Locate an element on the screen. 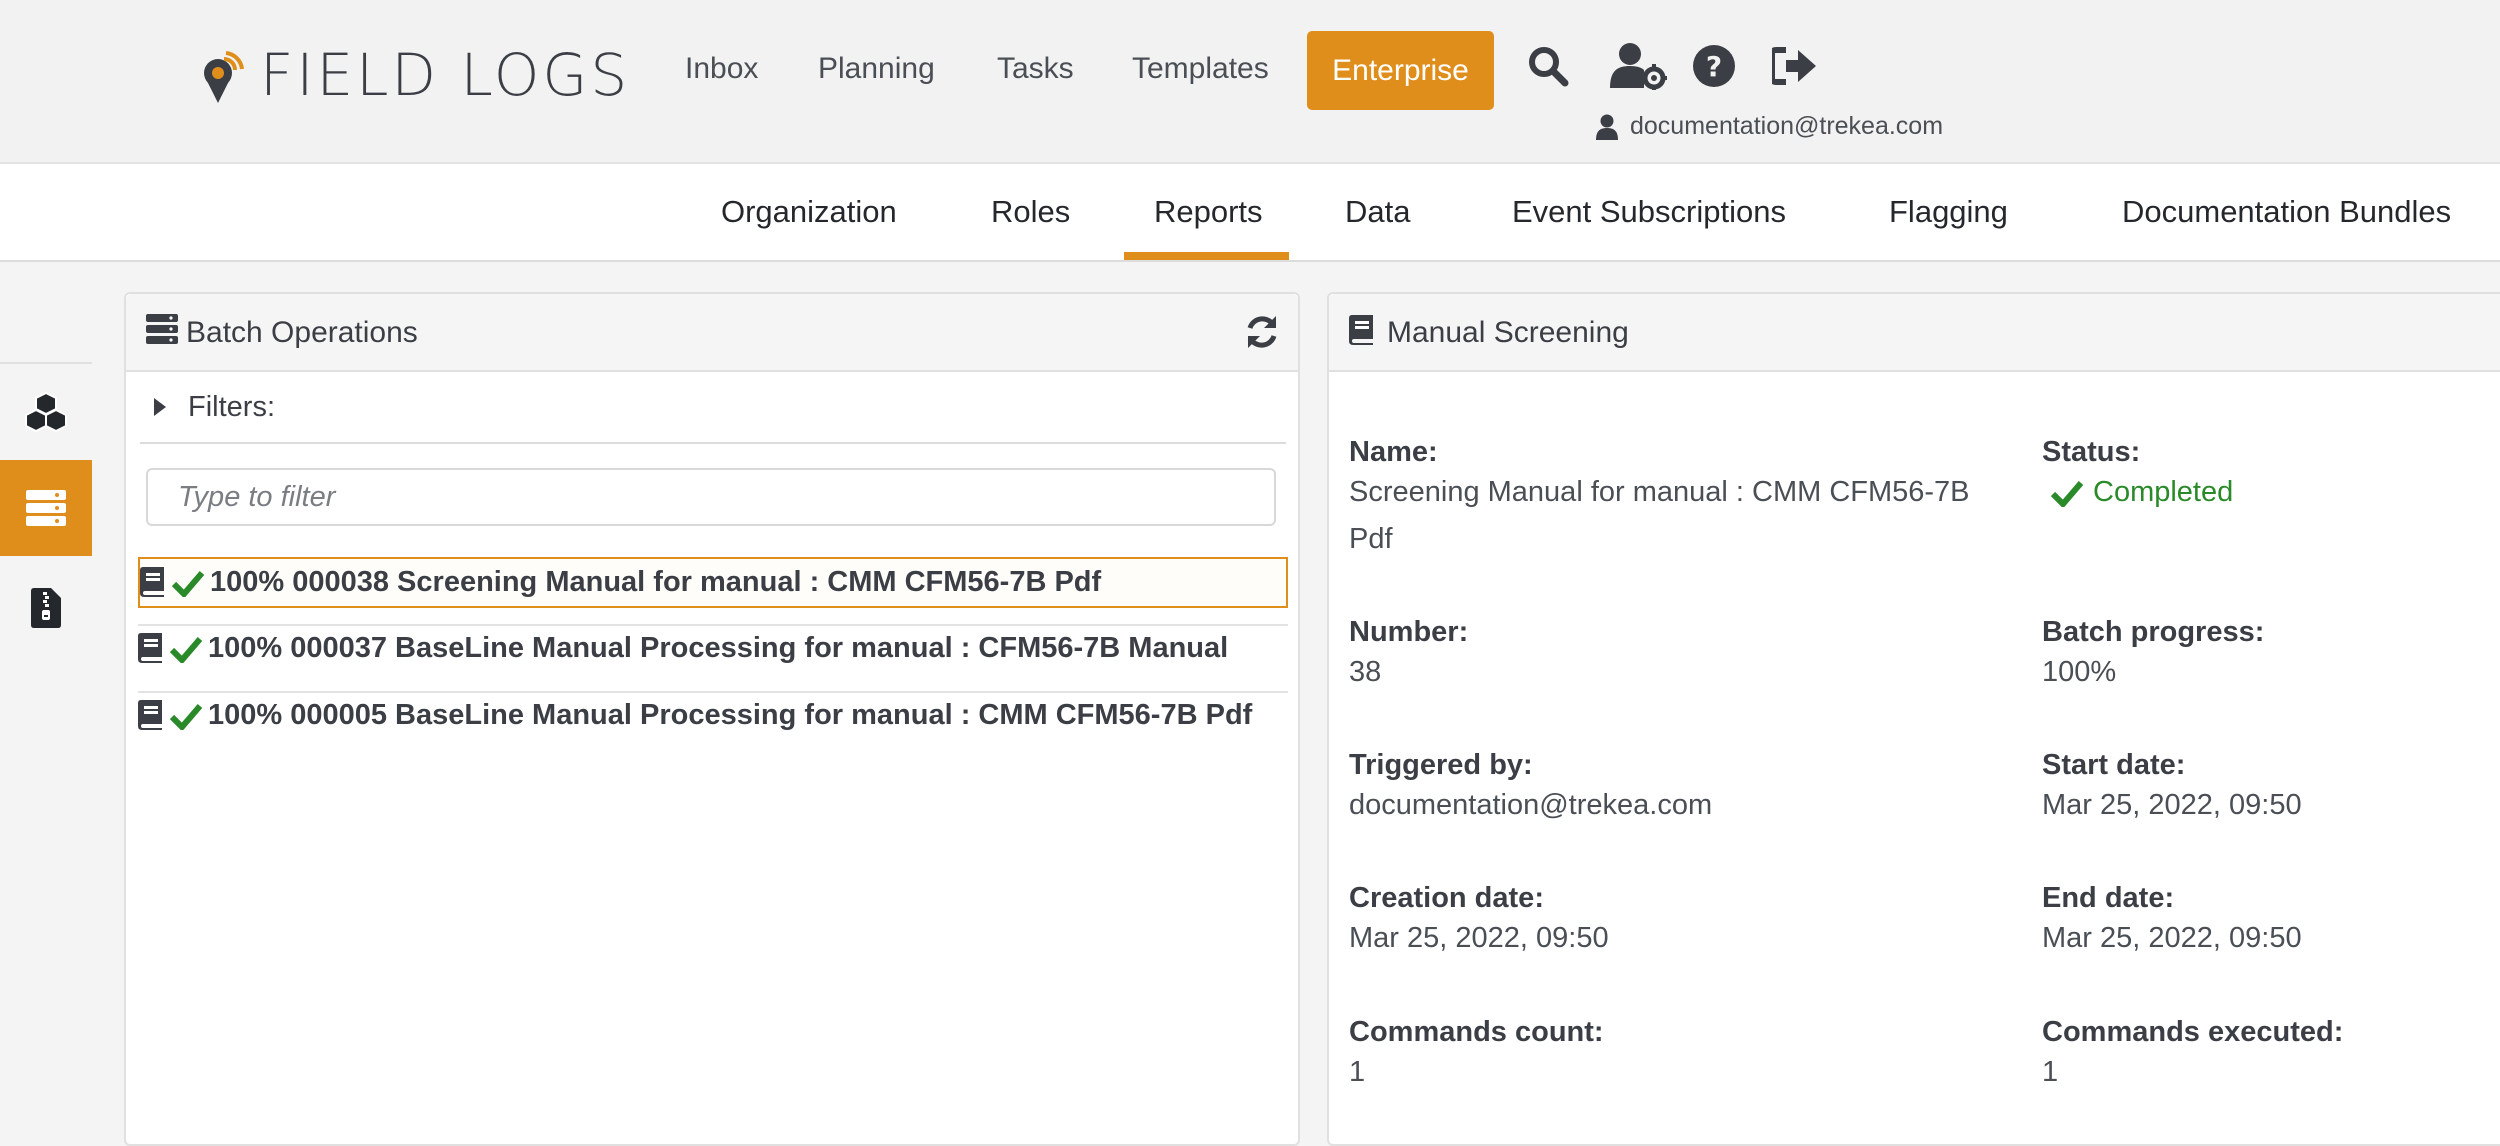 The image size is (2500, 1146). end-date-label: End date: is located at coordinates (2108, 898).